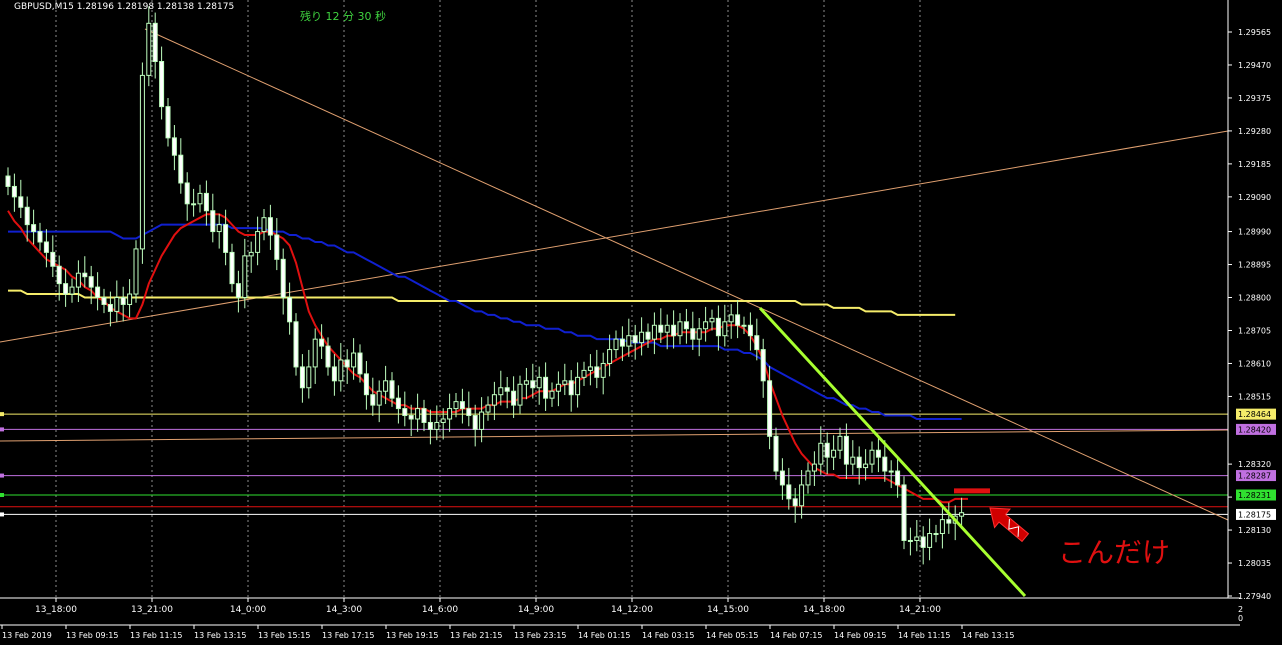  What do you see at coordinates (796, 635) in the screenshot?
I see `date-label: 14 Feb 07:15` at bounding box center [796, 635].